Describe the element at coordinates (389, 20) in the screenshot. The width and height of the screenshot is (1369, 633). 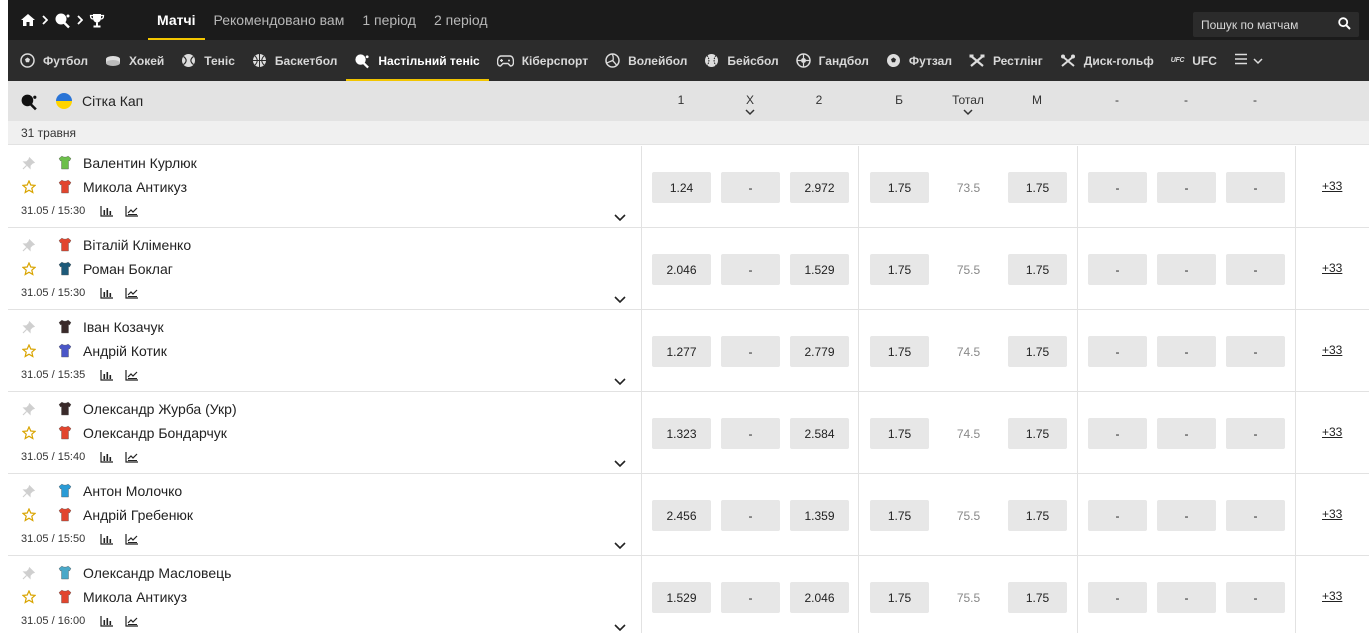
I see `tab-period-1: 1 період` at that location.